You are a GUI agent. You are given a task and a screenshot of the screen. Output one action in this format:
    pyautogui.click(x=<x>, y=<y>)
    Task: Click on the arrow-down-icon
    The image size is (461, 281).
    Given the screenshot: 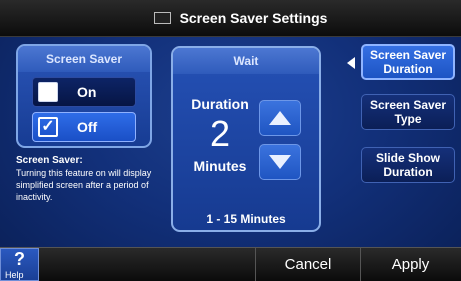 What is the action you would take?
    pyautogui.click(x=280, y=162)
    